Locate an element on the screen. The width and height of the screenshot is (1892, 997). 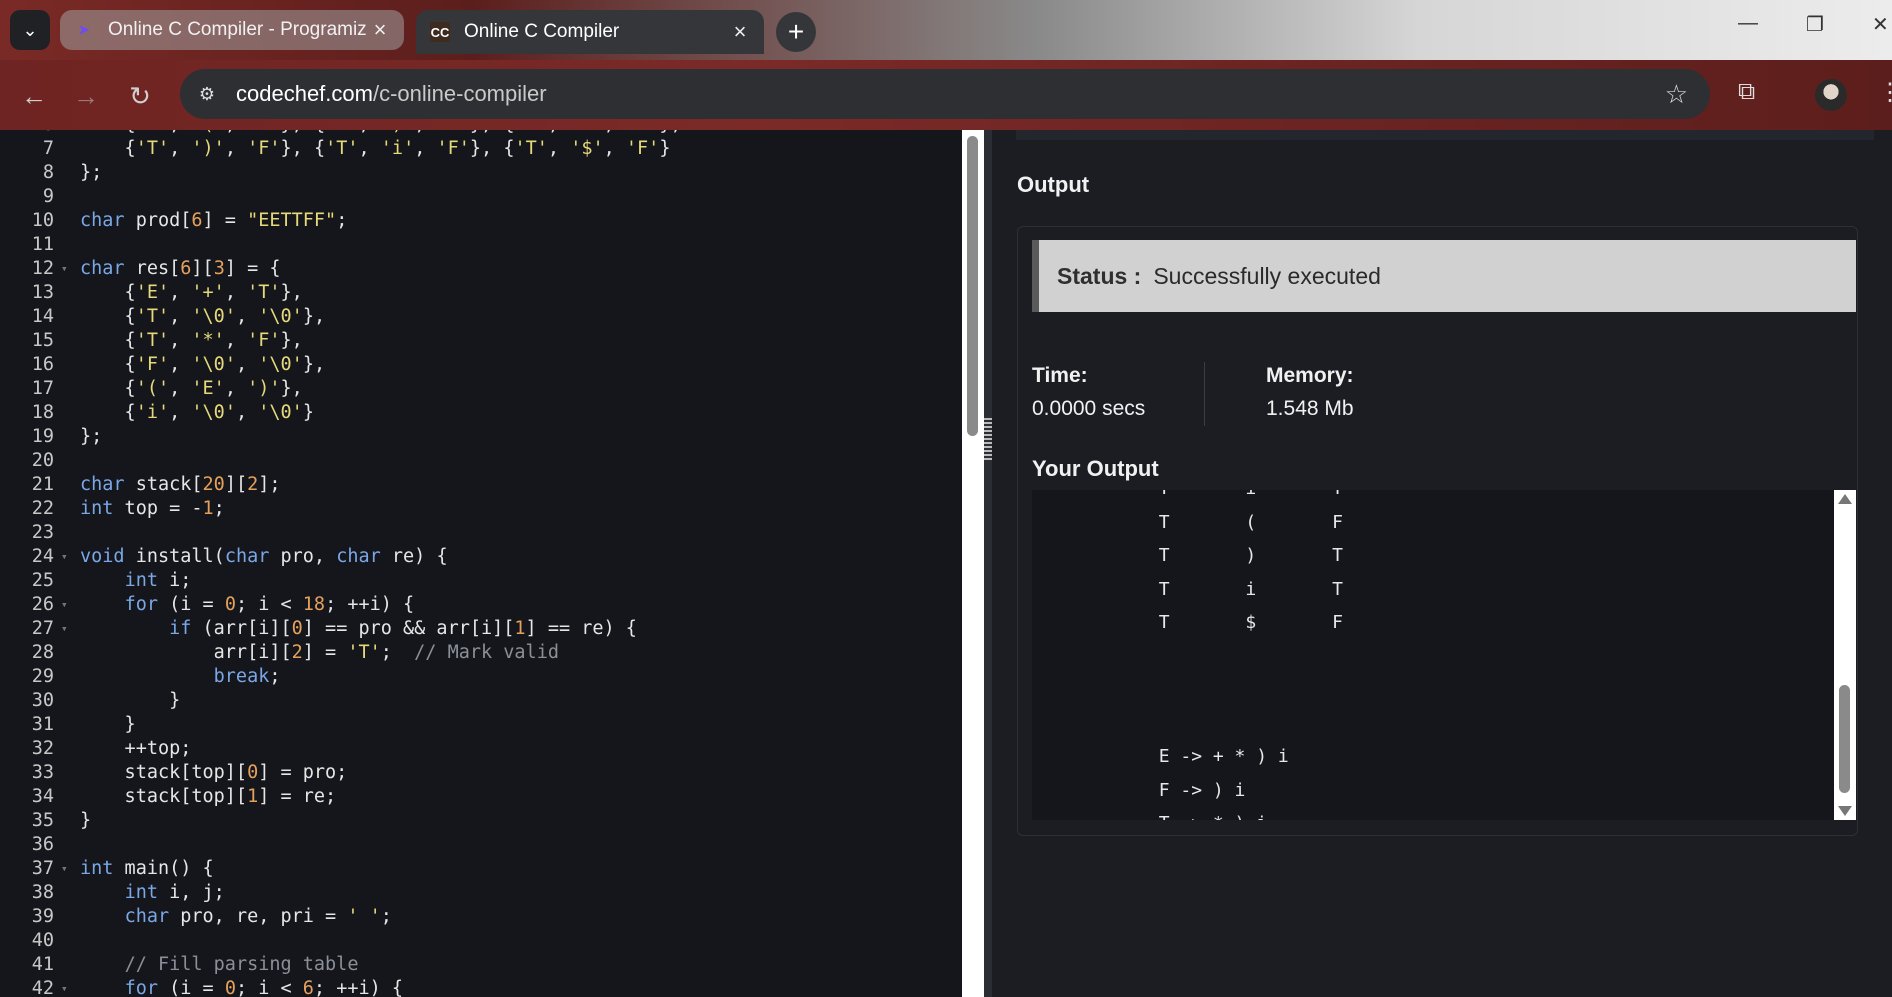
code-line: 14 {'T', '\0', '\0'}, is located at coordinates (481, 317).